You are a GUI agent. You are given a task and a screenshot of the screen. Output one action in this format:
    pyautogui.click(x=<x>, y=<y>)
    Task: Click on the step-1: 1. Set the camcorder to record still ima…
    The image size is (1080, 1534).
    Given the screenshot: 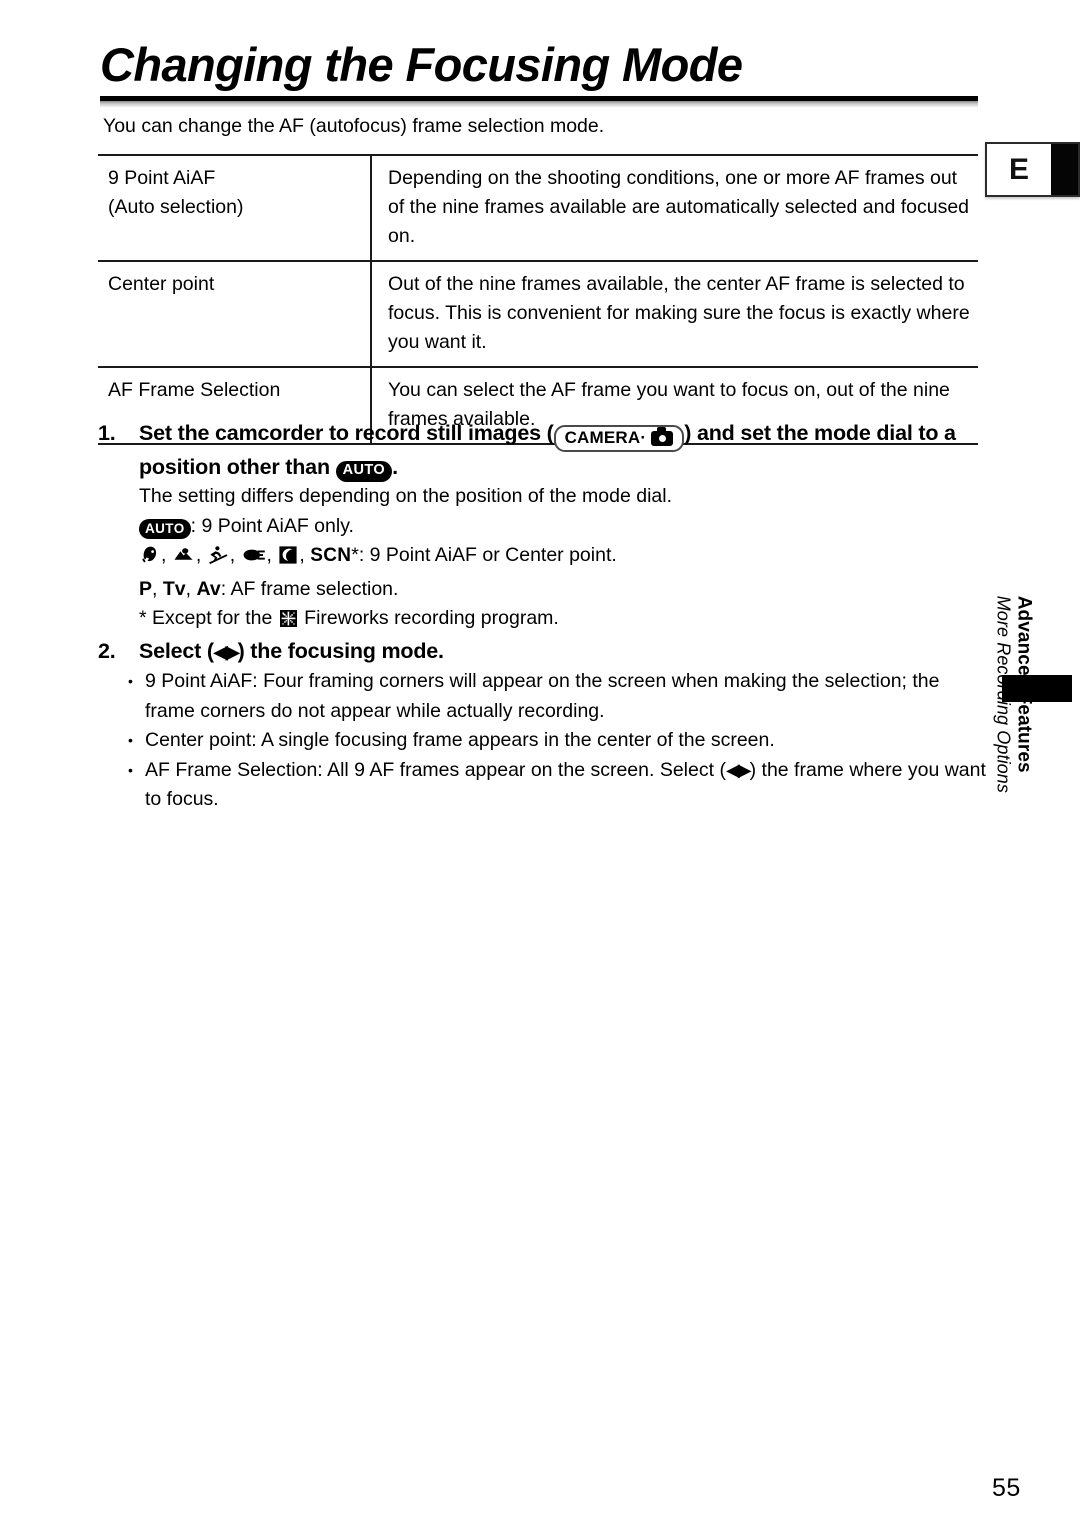 What is the action you would take?
    pyautogui.click(x=543, y=528)
    